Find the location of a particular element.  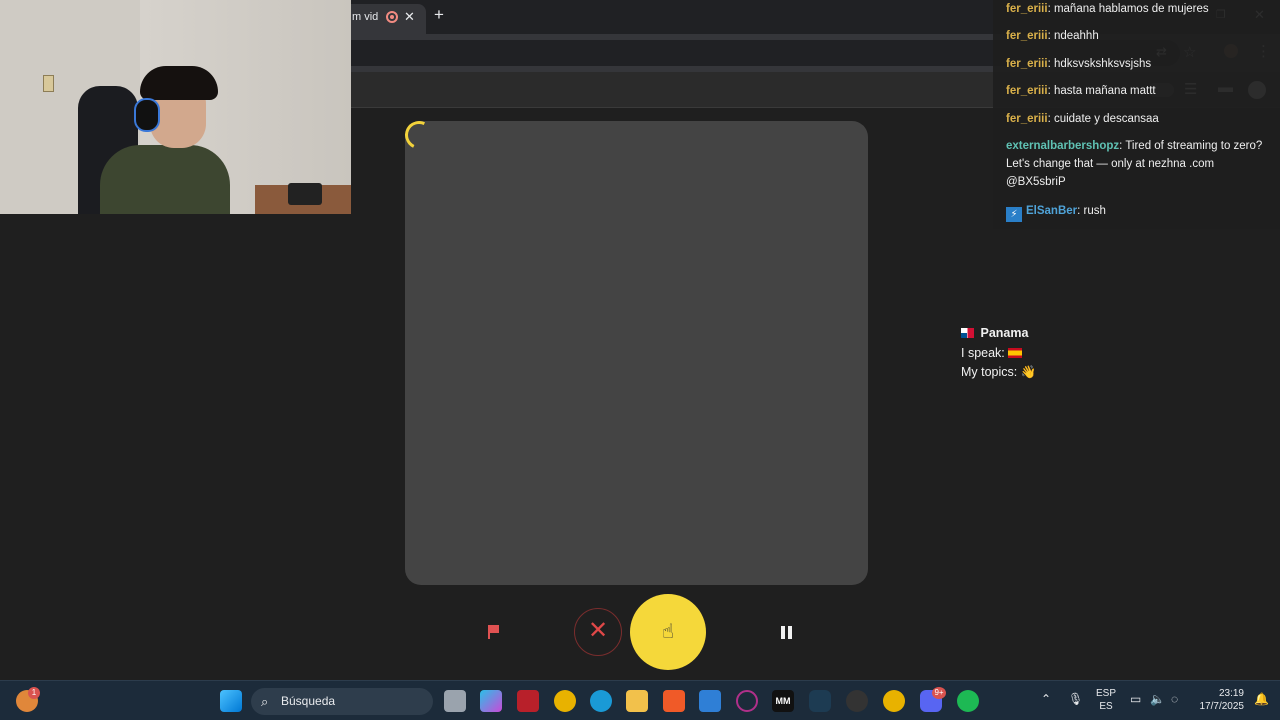

chrome-icon is located at coordinates (894, 701).